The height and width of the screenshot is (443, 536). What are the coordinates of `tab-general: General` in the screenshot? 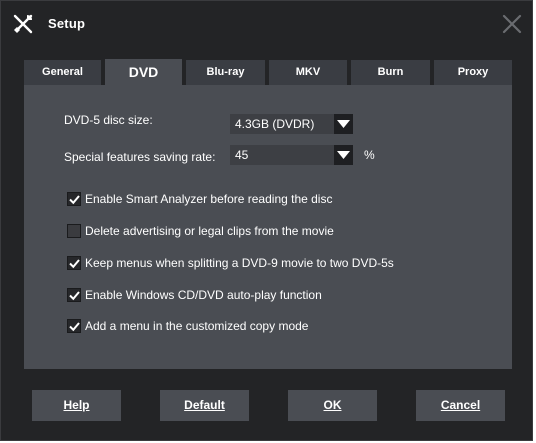 It's located at (62, 72).